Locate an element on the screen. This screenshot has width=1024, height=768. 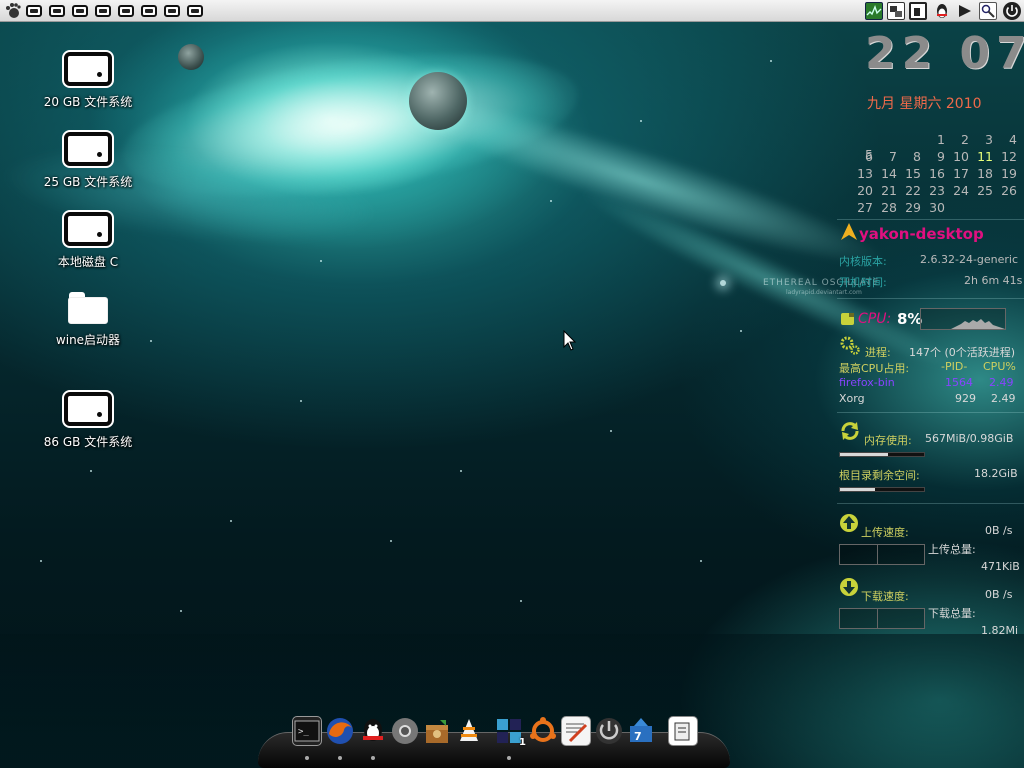
desktop-icon-local-disk-c: 本地磁盘 C is located at coordinates (88, 241).